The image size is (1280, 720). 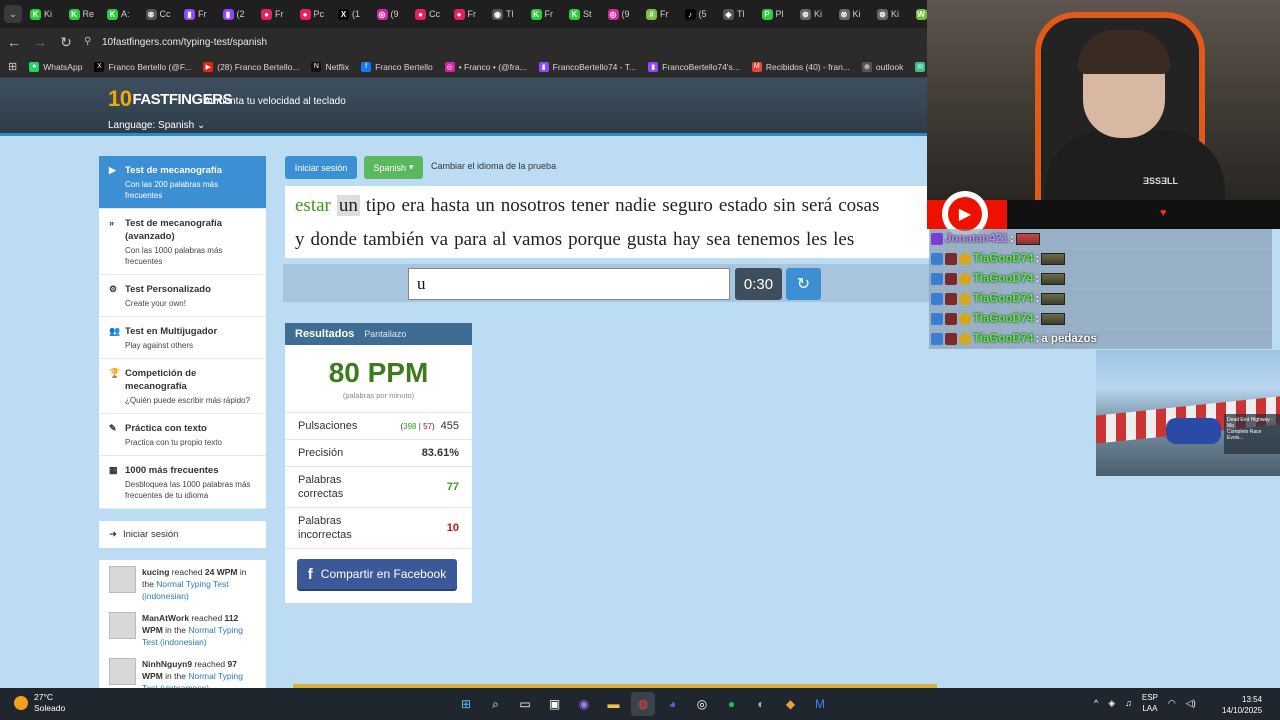 What do you see at coordinates (90, 42) in the screenshot?
I see `site-info-icon: ⚲` at bounding box center [90, 42].